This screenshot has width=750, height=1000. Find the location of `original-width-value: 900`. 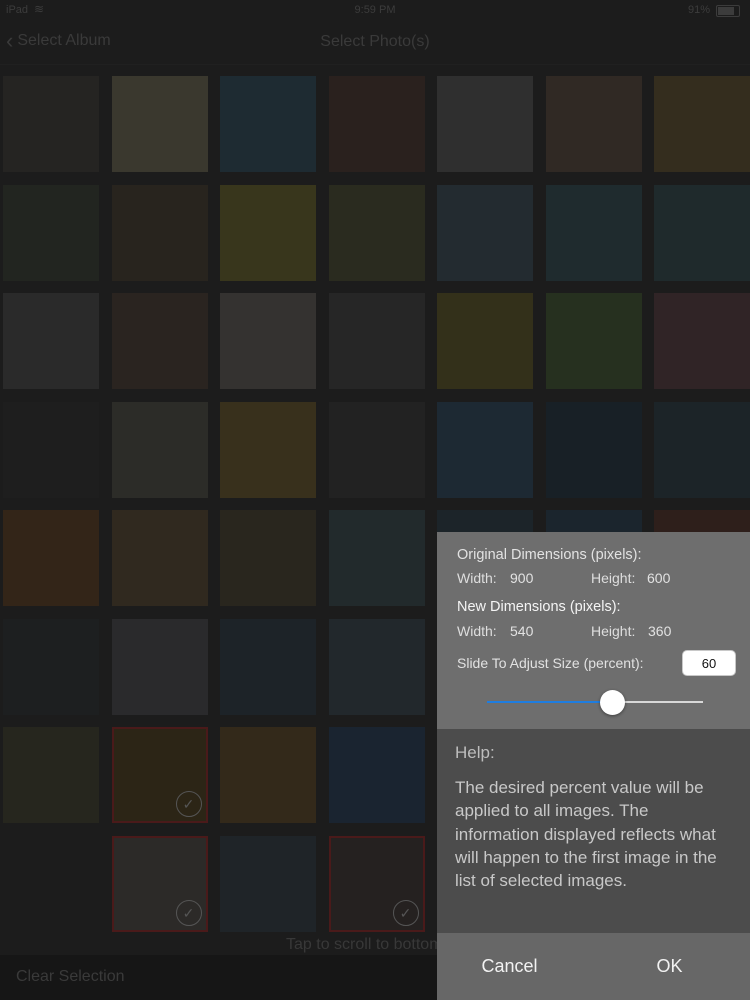

original-width-value: 900 is located at coordinates (522, 578).